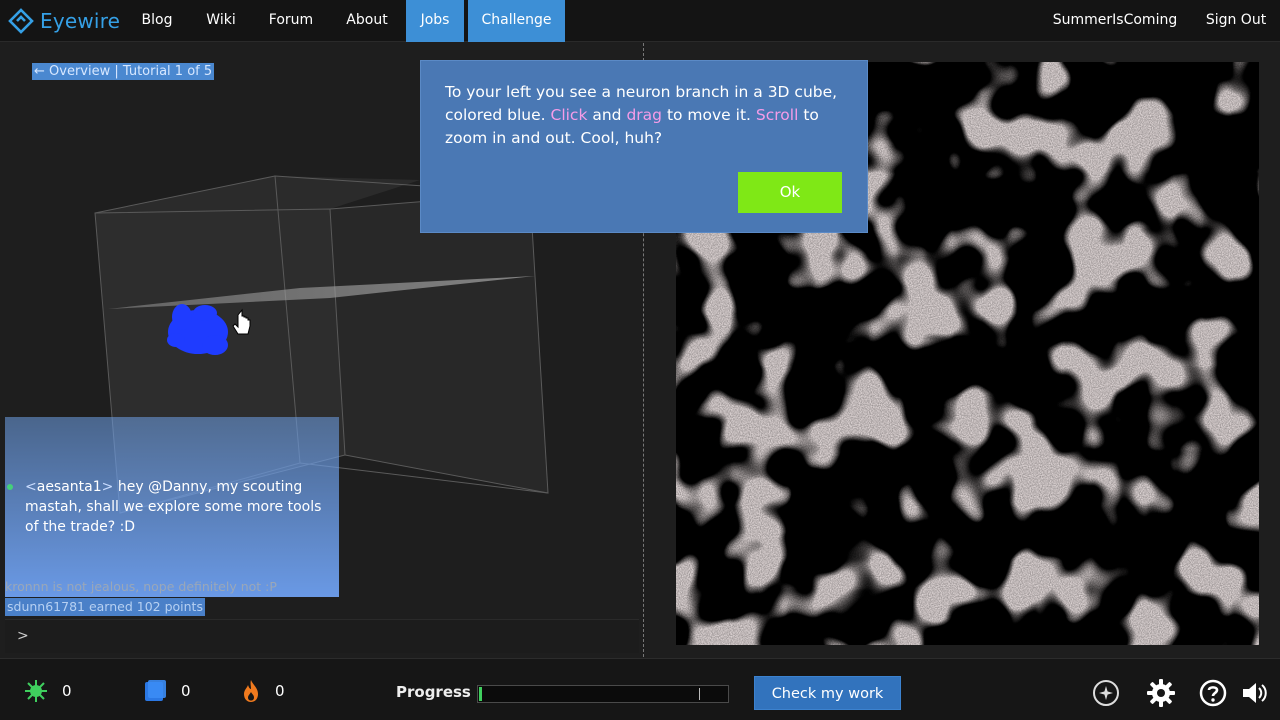 The height and width of the screenshot is (720, 1280). Describe the element at coordinates (263, 691) in the screenshot. I see `stat-streak: 0` at that location.